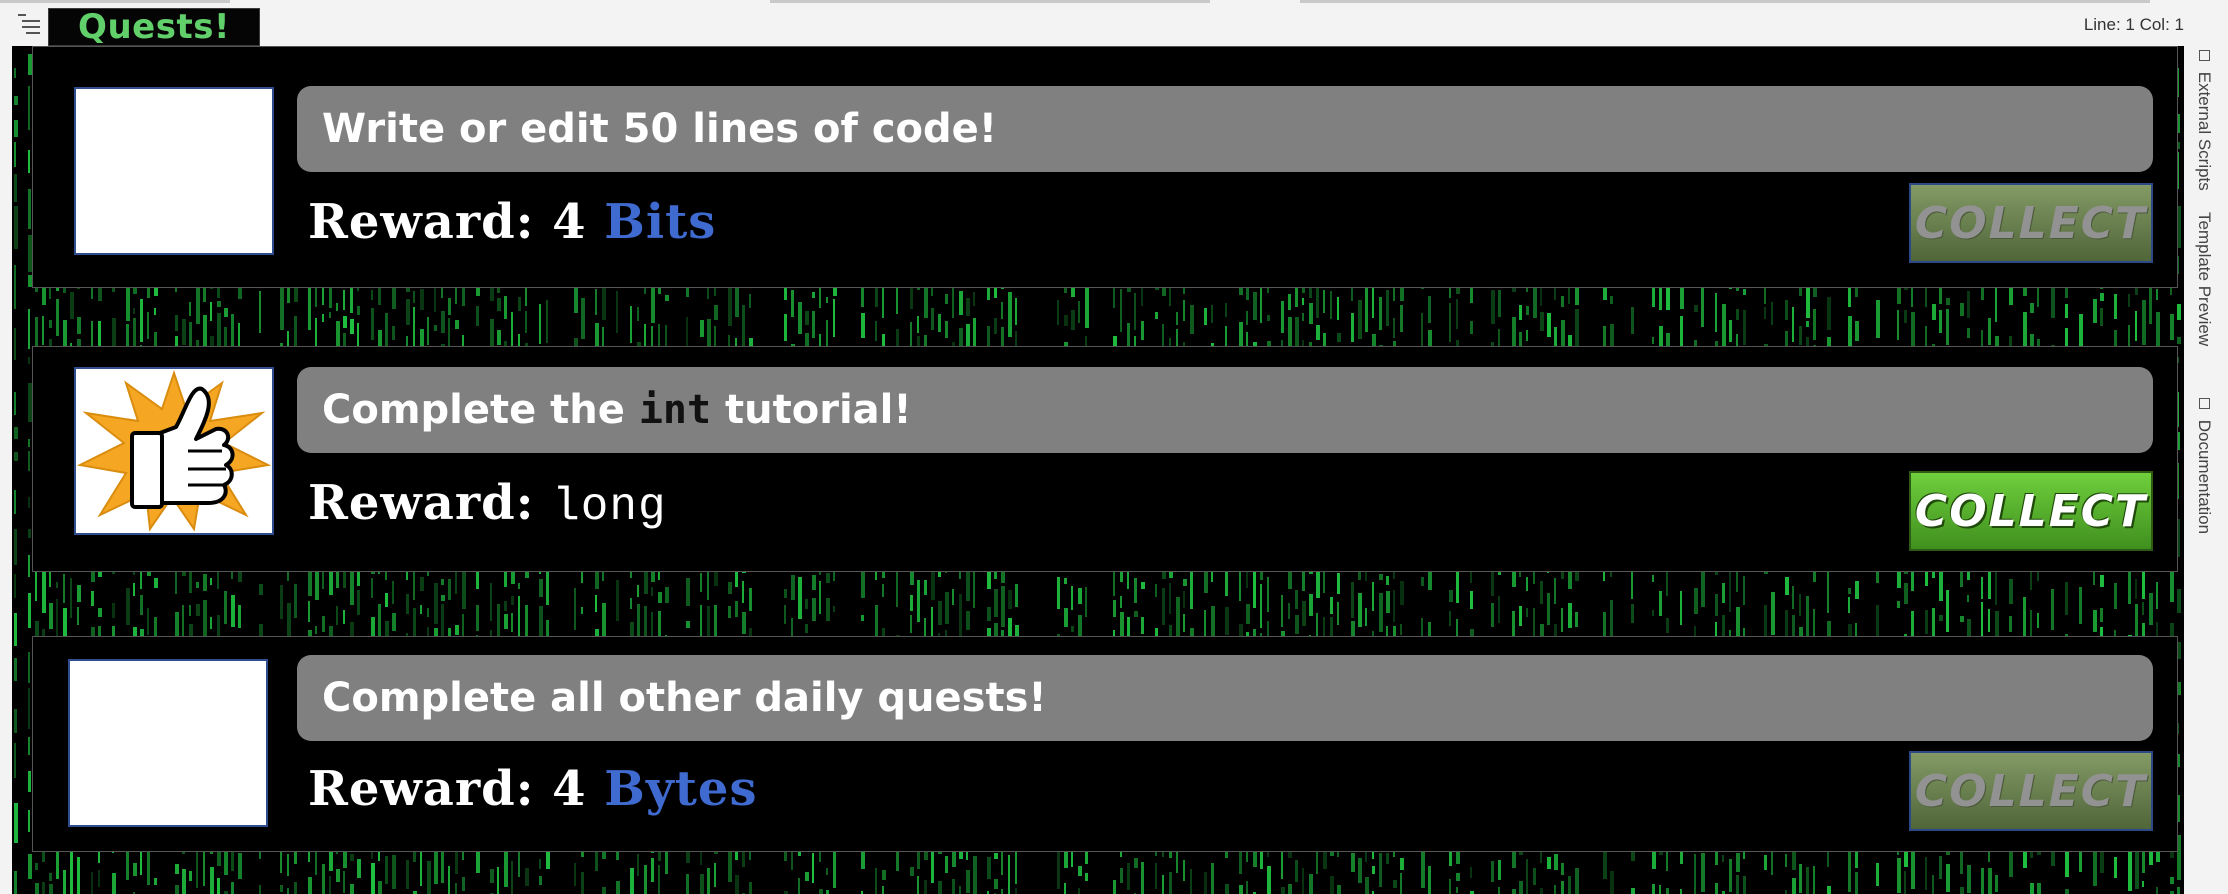 The image size is (2228, 894). Describe the element at coordinates (1225, 129) in the screenshot. I see `quest-title: Write or edit 50 lines of code!` at that location.